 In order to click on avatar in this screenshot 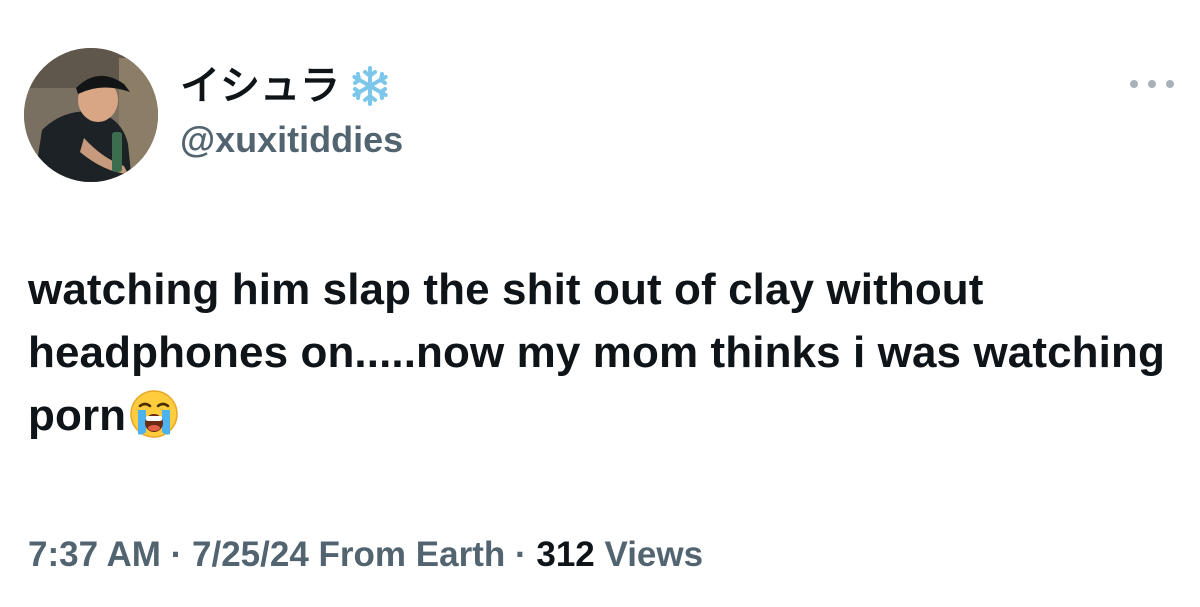, I will do `click(91, 115)`.